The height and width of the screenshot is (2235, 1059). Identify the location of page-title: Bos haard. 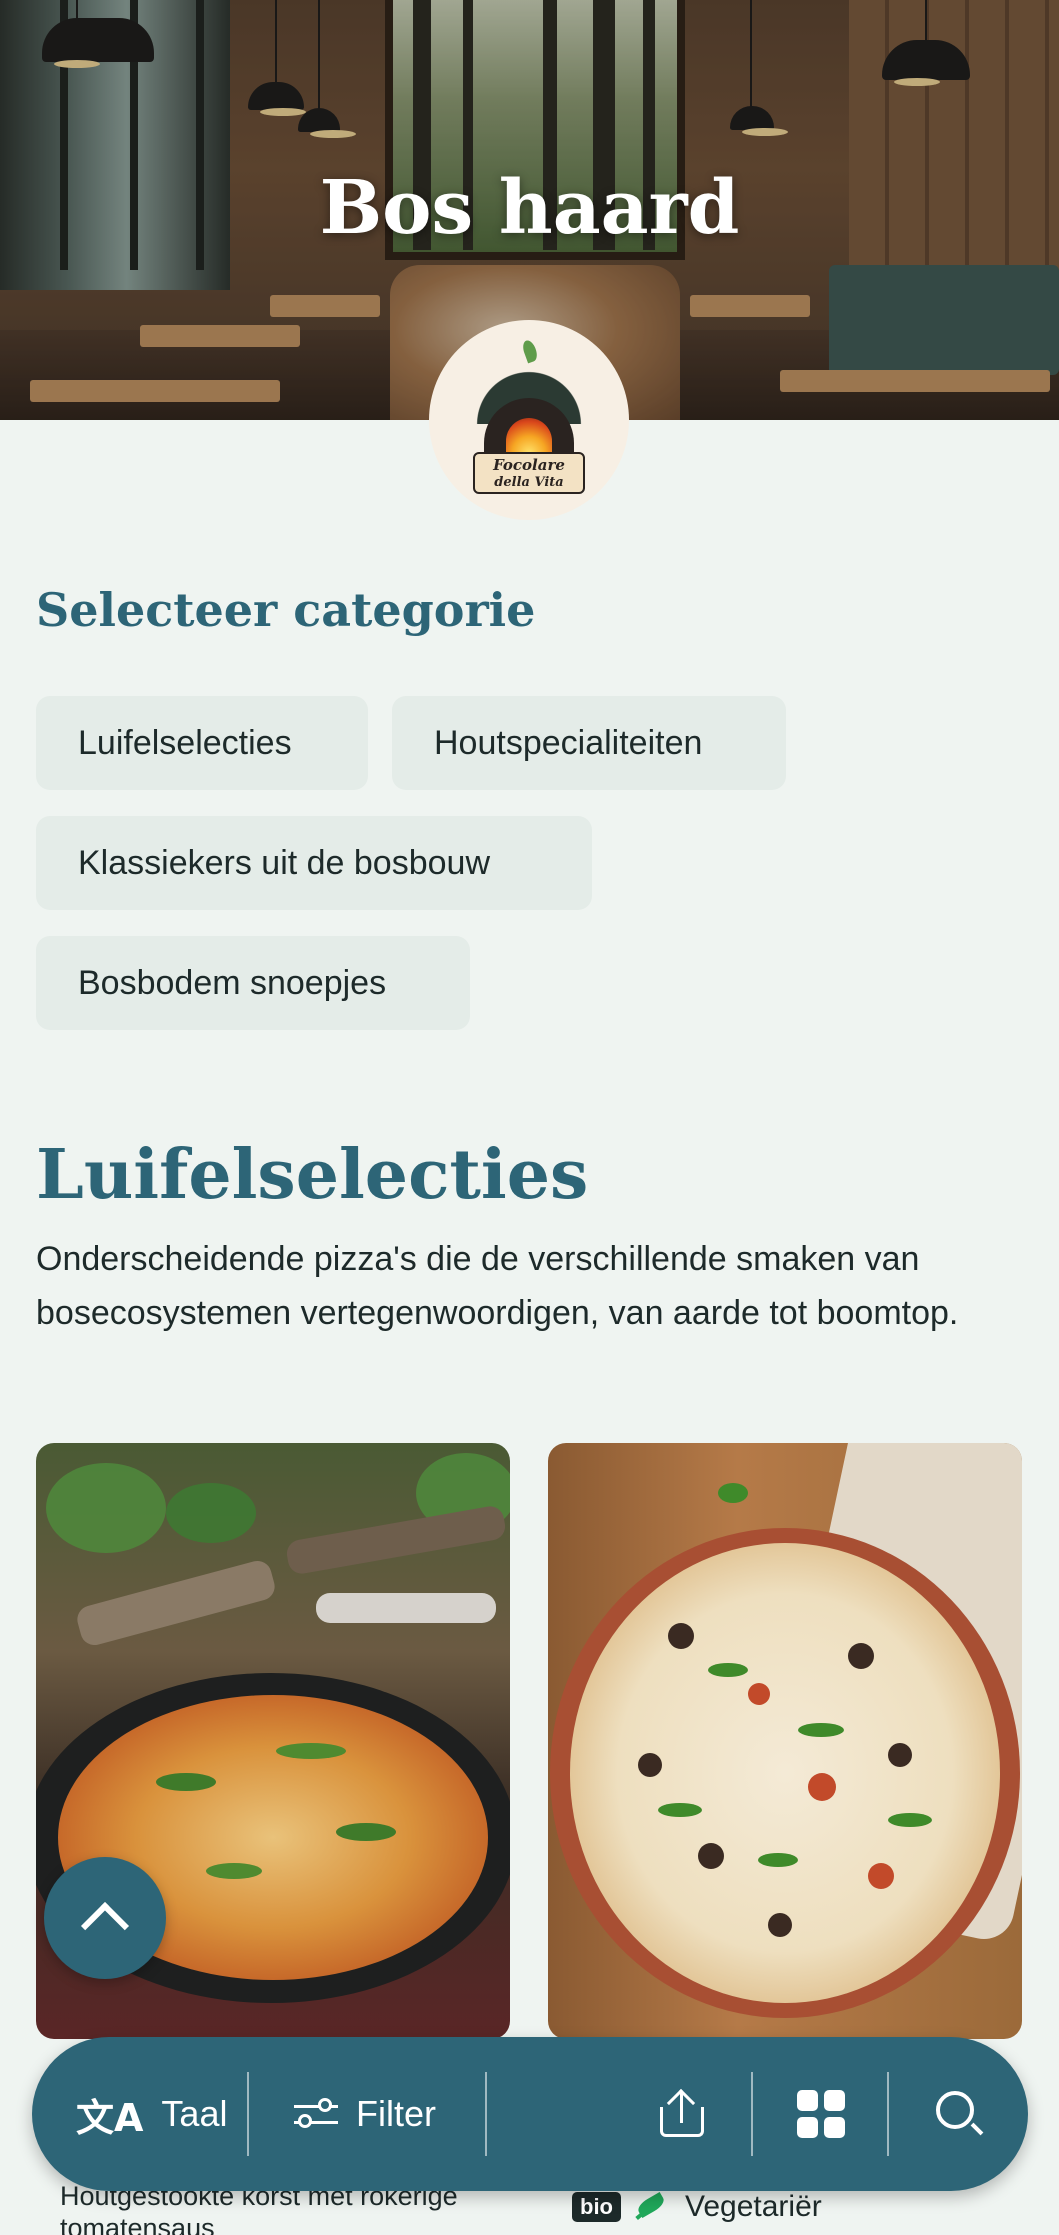
(529, 208).